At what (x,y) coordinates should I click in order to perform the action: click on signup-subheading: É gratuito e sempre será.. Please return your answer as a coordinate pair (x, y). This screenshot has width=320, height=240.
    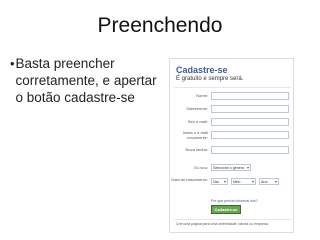
    Looking at the image, I should click on (210, 79).